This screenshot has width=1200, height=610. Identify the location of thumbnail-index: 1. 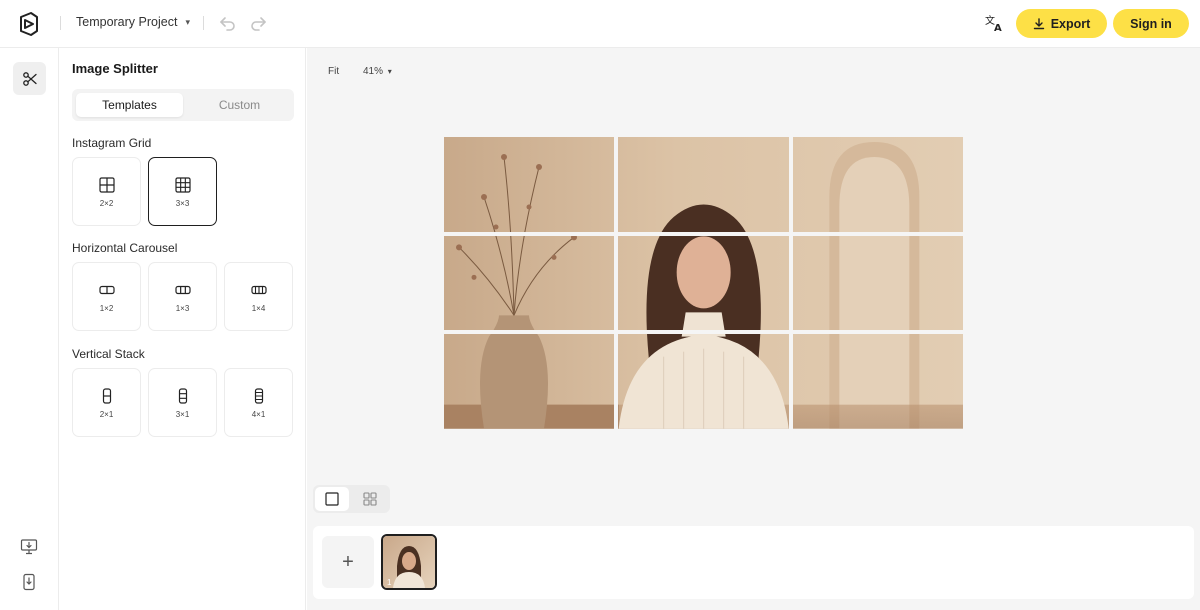
(389, 582).